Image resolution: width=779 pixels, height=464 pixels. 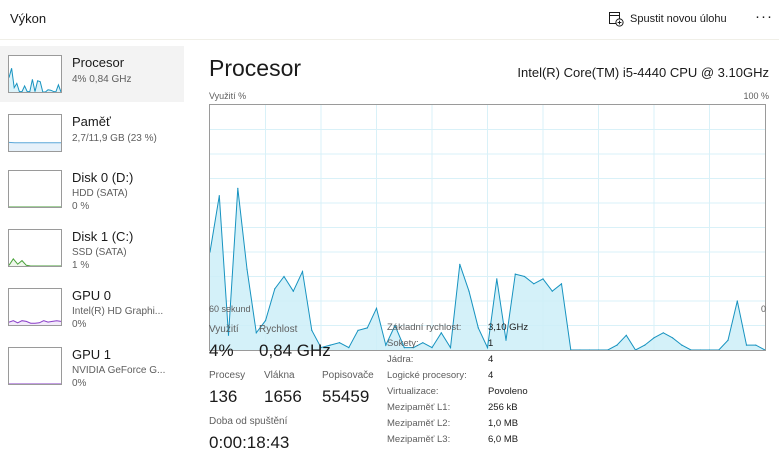 What do you see at coordinates (678, 19) in the screenshot?
I see `run-new-task-label: Spustit novou úlohu` at bounding box center [678, 19].